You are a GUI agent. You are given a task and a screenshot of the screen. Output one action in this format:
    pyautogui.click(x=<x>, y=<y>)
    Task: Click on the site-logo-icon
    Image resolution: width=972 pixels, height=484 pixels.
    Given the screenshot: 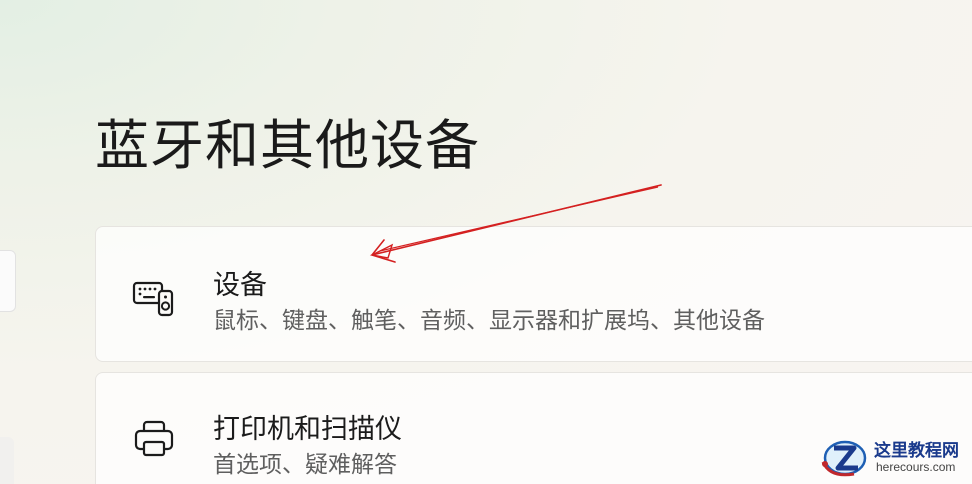 What is the action you would take?
    pyautogui.click(x=844, y=458)
    